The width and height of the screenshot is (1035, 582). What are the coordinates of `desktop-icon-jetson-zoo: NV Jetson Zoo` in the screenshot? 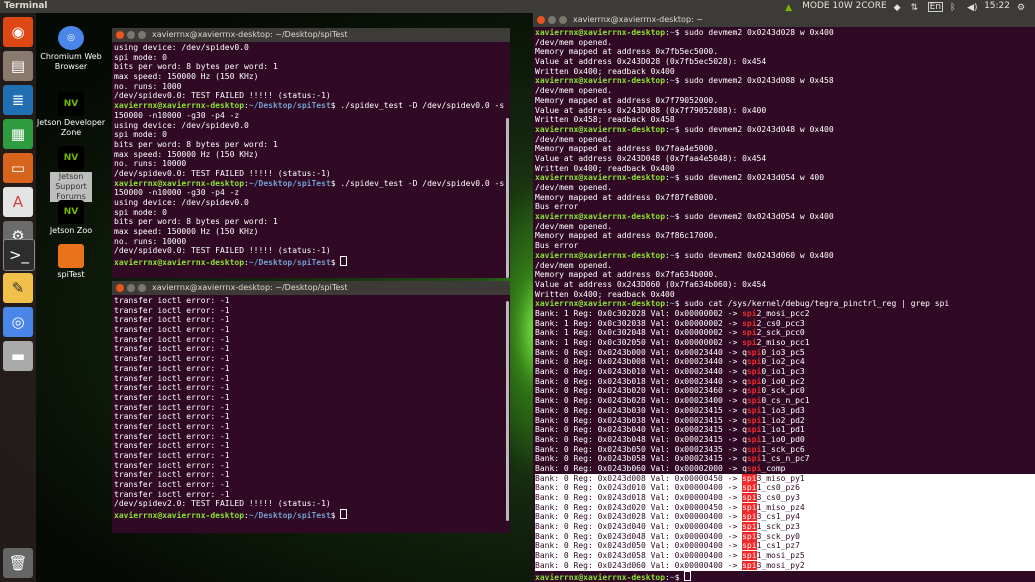 It's located at (71, 218).